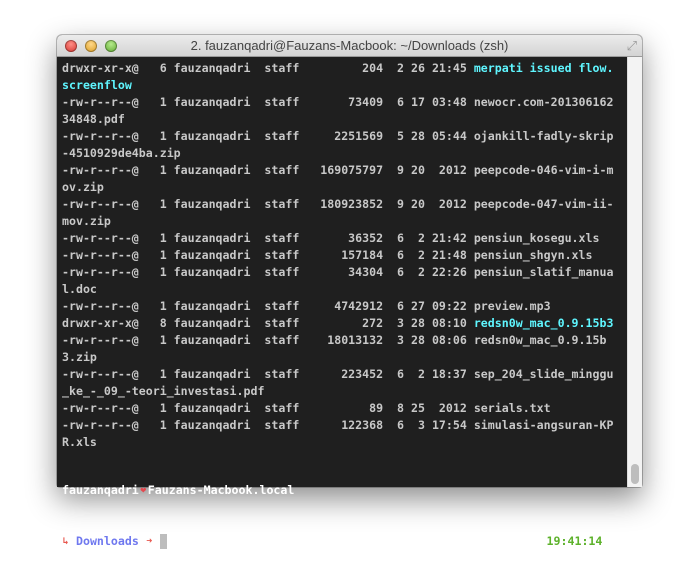 The height and width of the screenshot is (584, 699). What do you see at coordinates (65, 541) in the screenshot?
I see `return-arrow-icon: ↳` at bounding box center [65, 541].